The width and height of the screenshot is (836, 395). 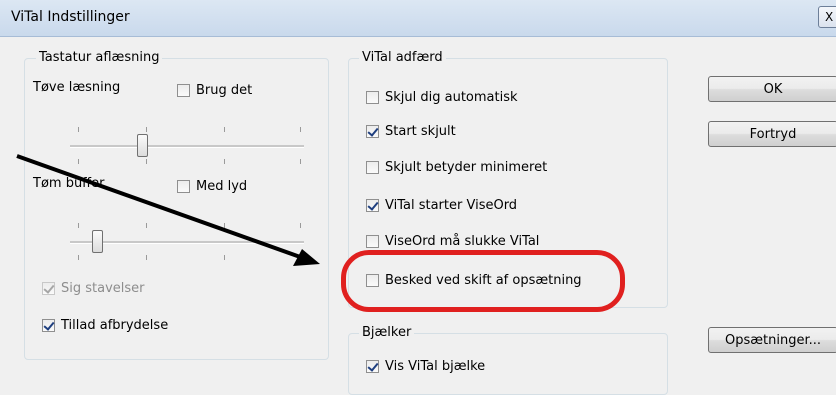 I want to click on arrow-annotation, so click(x=168, y=210).